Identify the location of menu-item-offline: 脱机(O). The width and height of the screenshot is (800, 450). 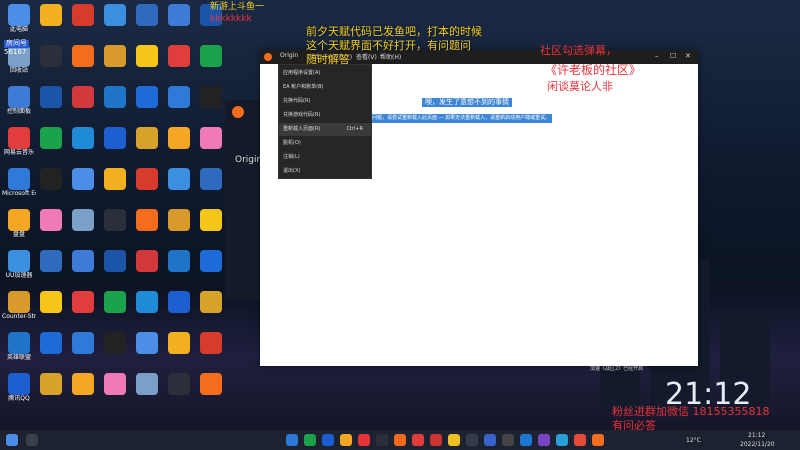
(325, 143).